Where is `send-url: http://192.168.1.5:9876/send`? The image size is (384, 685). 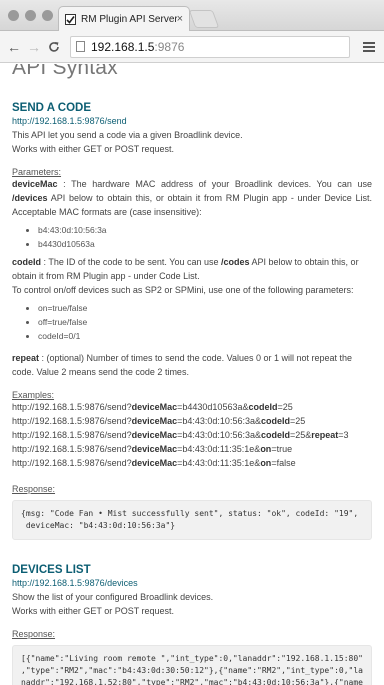 send-url: http://192.168.1.5:9876/send is located at coordinates (192, 121).